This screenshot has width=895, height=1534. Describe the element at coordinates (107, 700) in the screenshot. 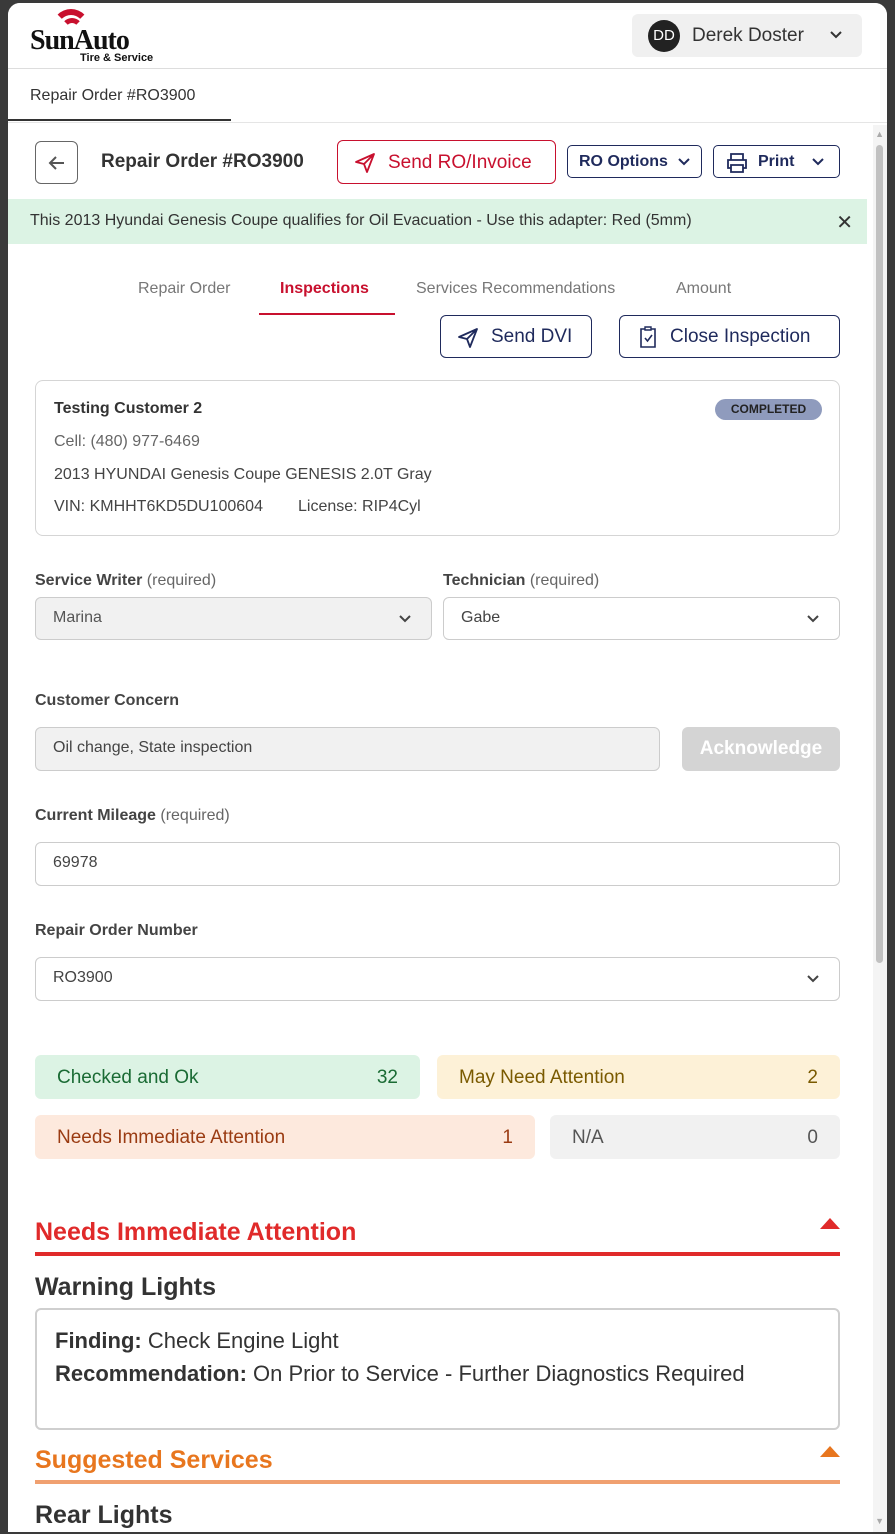

I see `customer-concern-label: Customer Concern` at that location.